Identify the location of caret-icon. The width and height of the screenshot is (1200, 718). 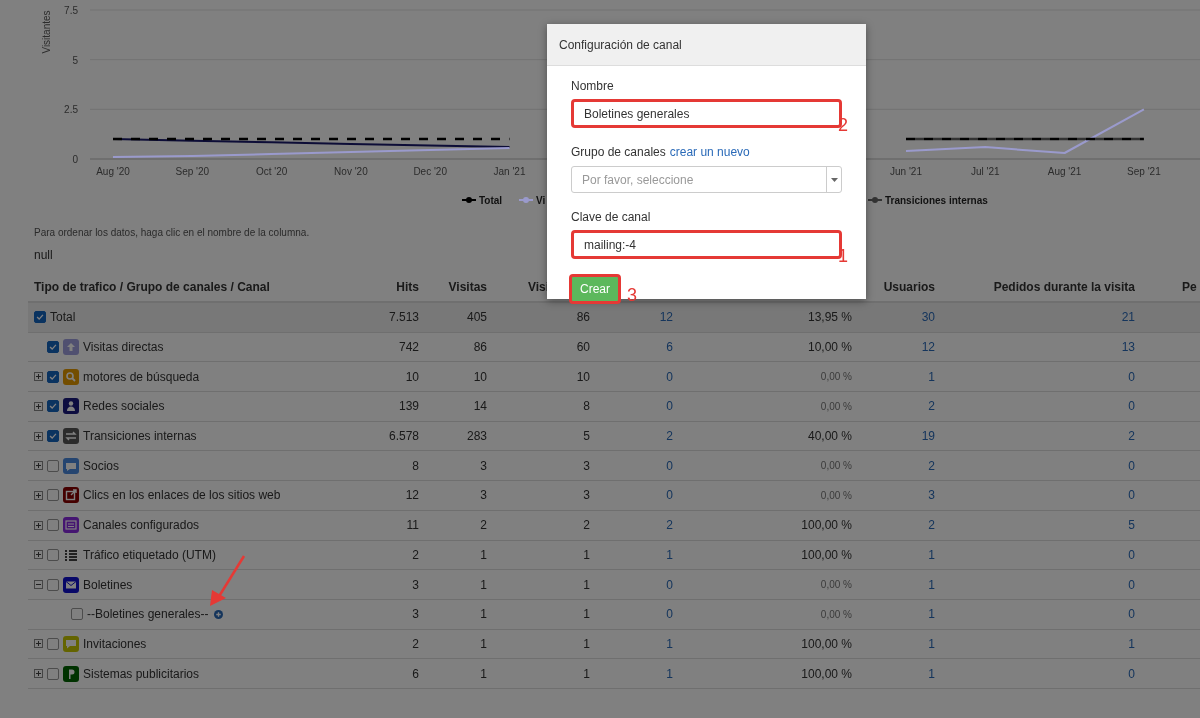
(834, 179).